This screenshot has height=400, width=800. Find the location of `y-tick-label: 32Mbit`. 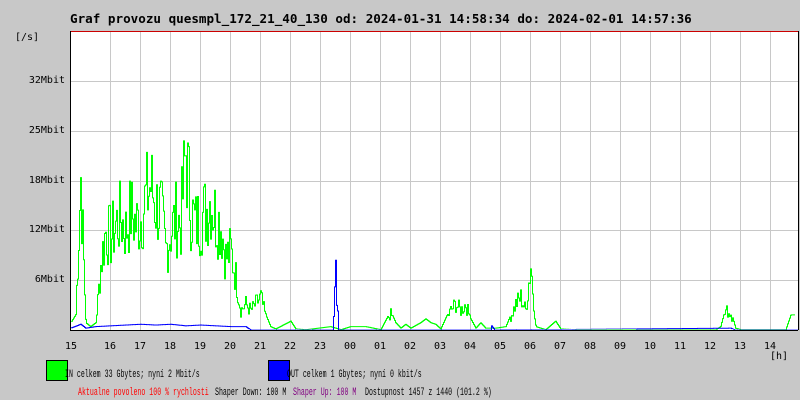

y-tick-label: 32Mbit is located at coordinates (46, 80).